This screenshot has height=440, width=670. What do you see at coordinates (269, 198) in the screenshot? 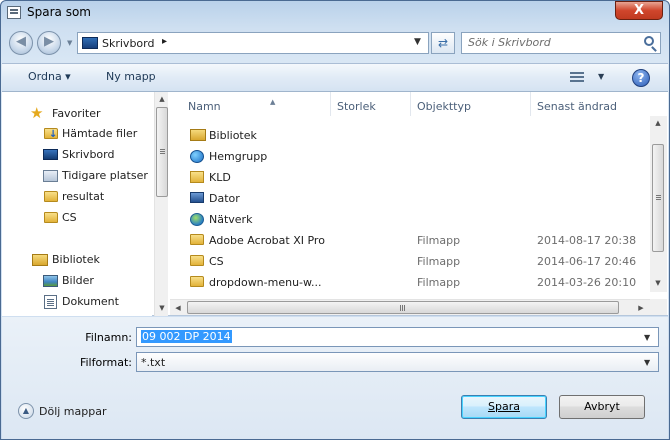
I see `file-name: Dator` at bounding box center [269, 198].